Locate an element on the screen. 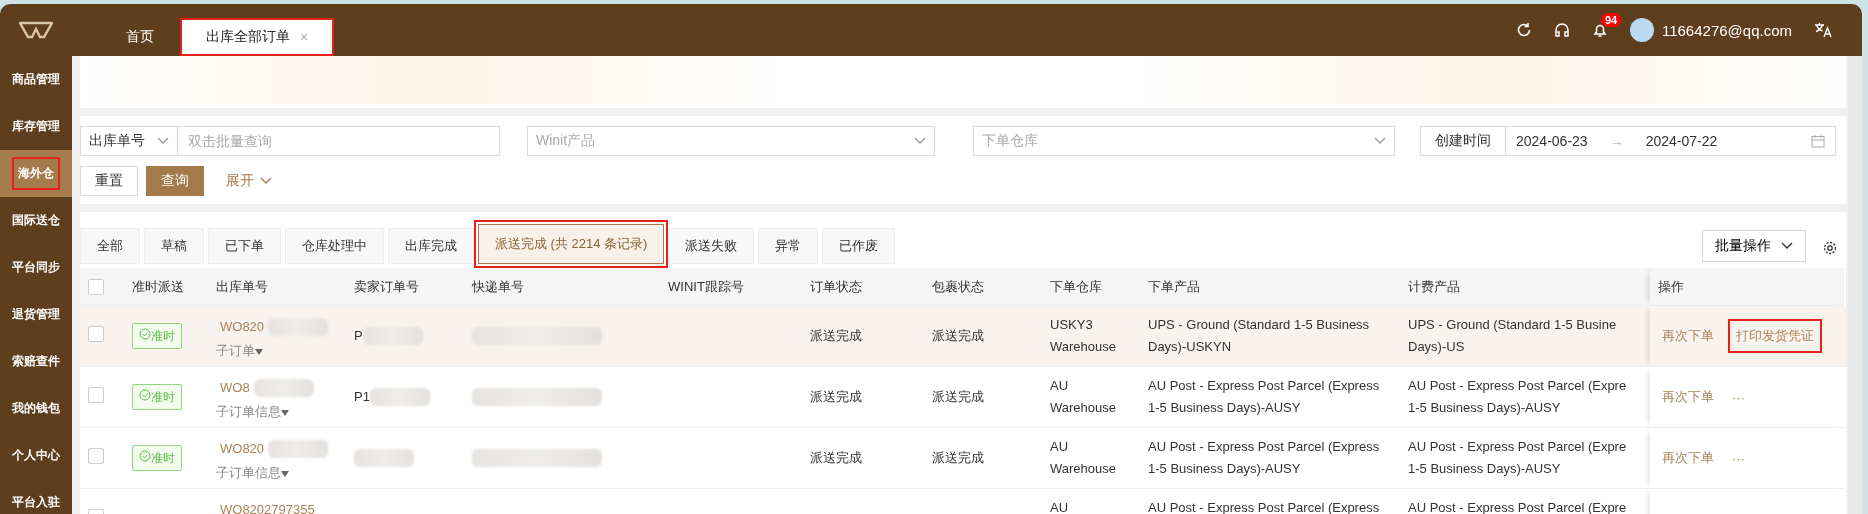  column-header: 出库单号 is located at coordinates (277, 287).